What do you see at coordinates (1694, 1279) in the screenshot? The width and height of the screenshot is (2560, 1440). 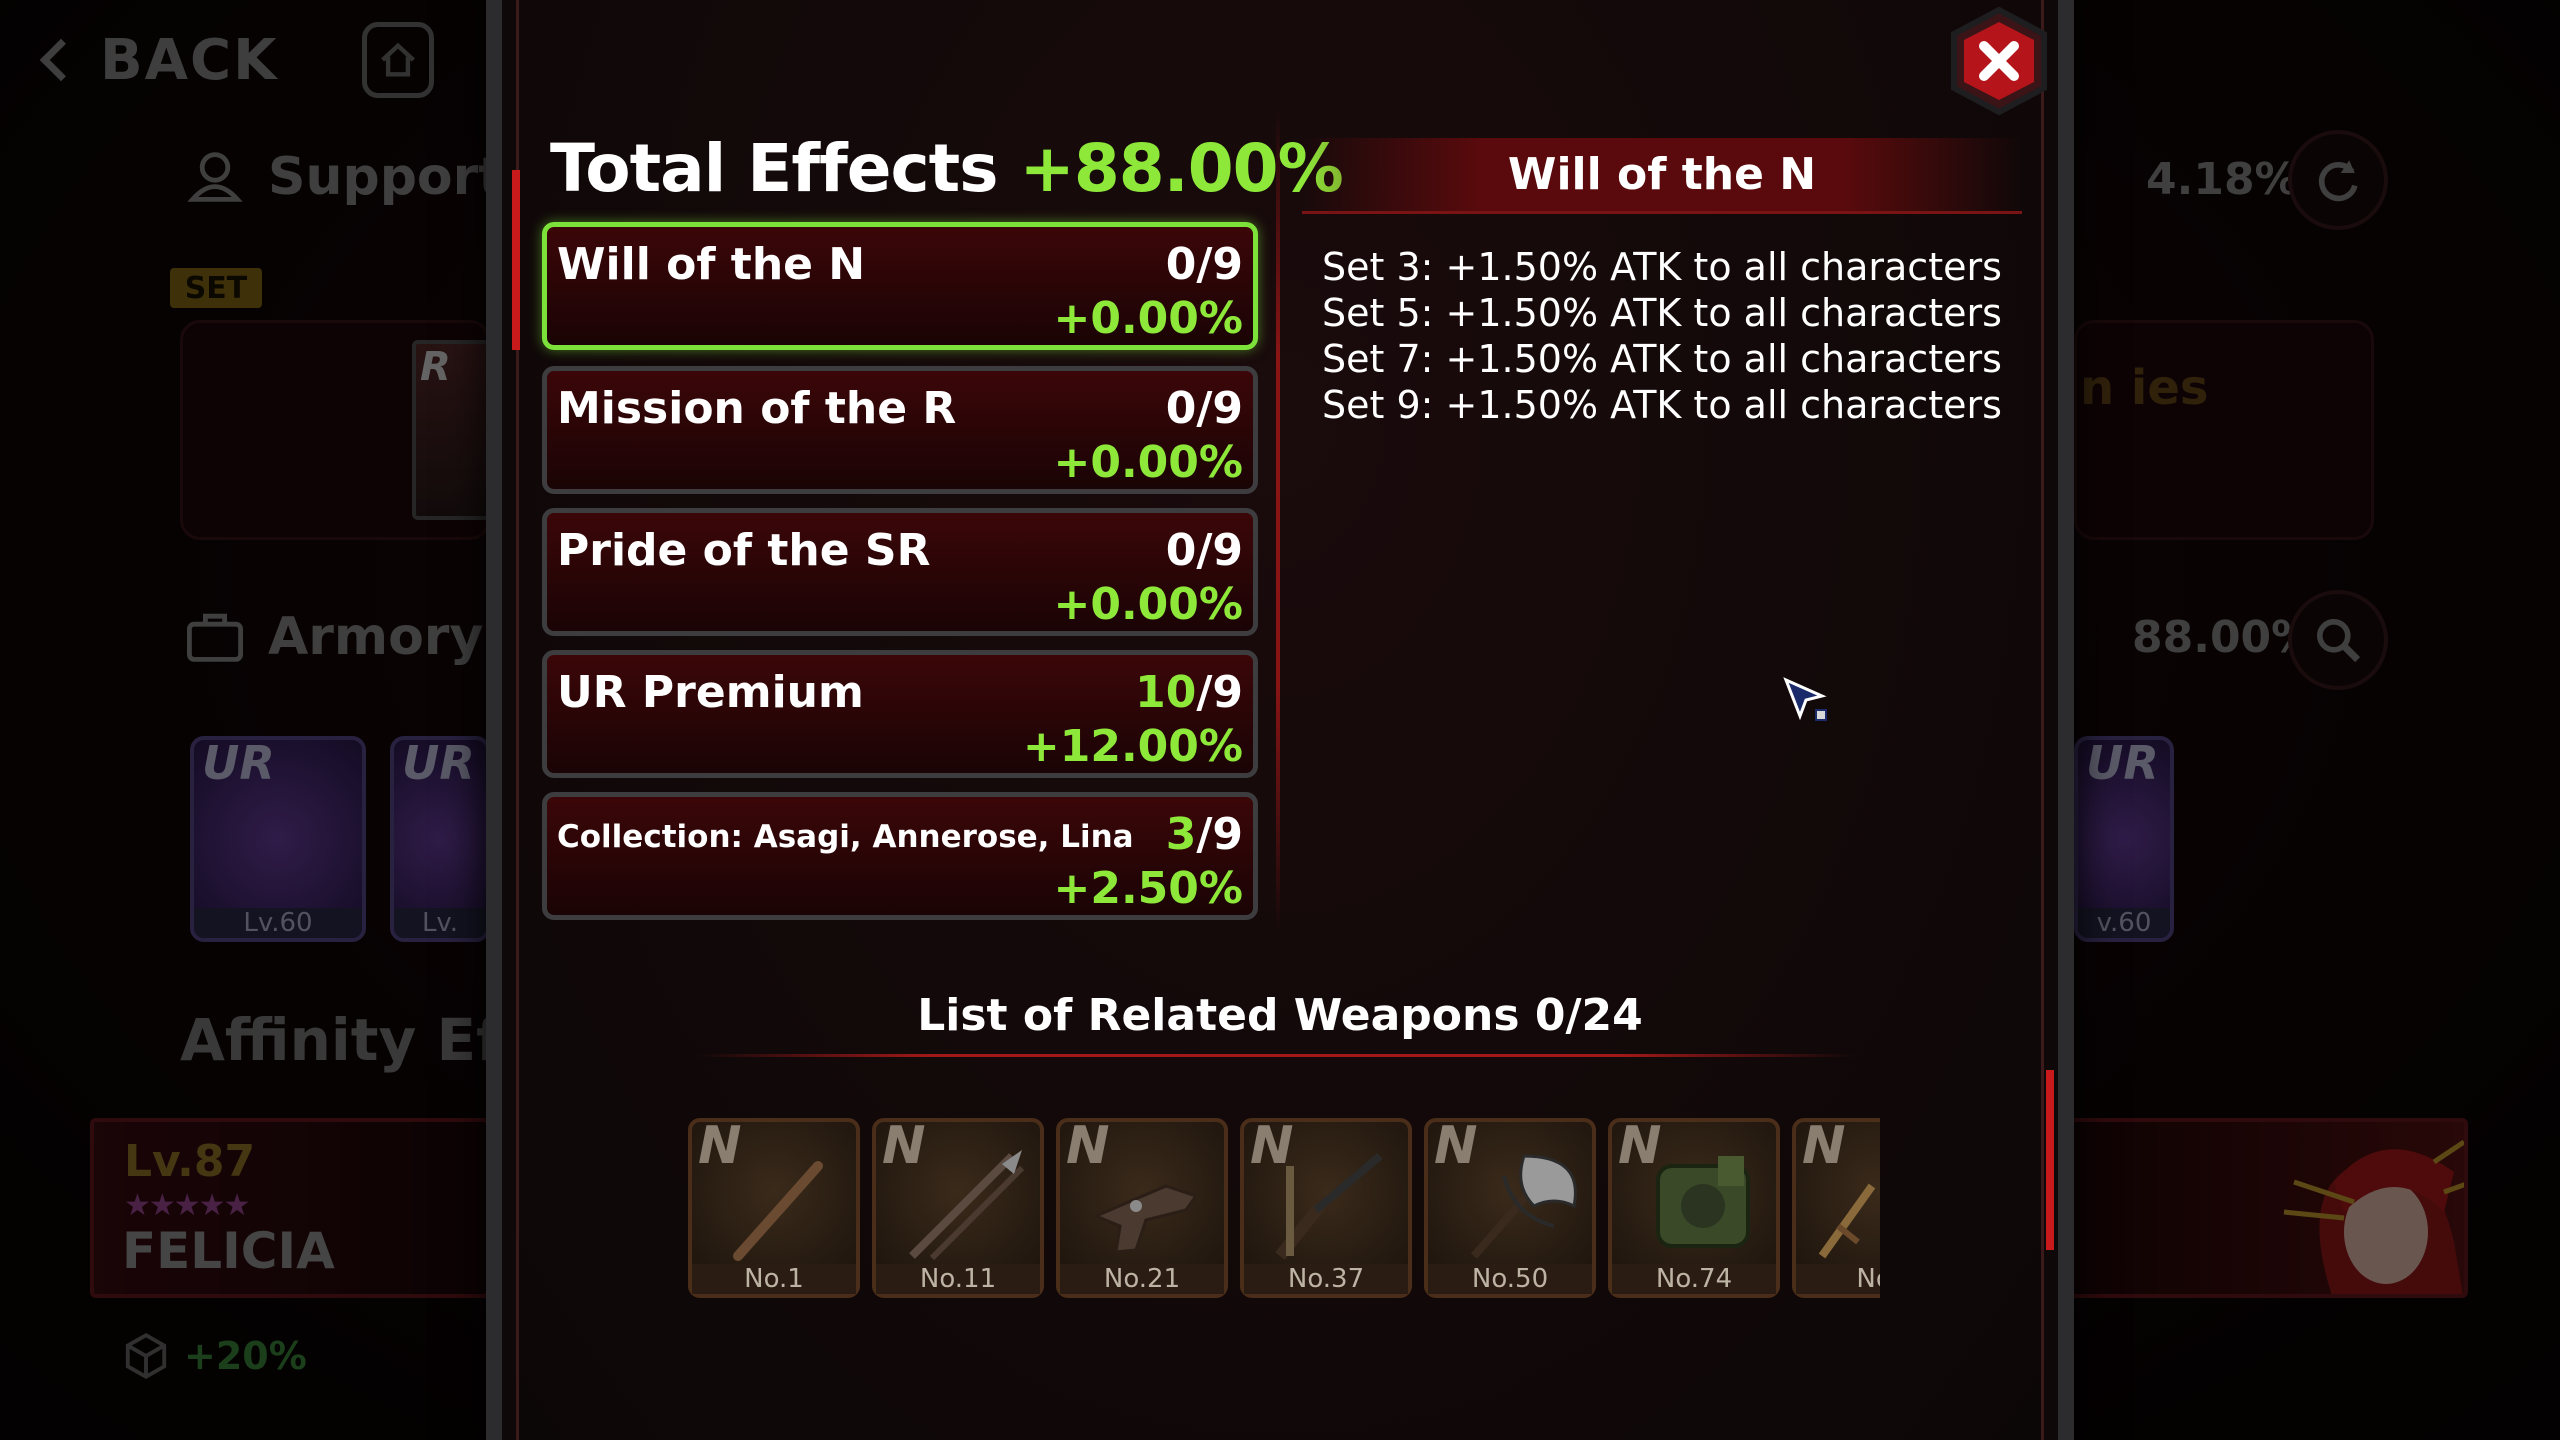 I see `weapon-number: No.74` at bounding box center [1694, 1279].